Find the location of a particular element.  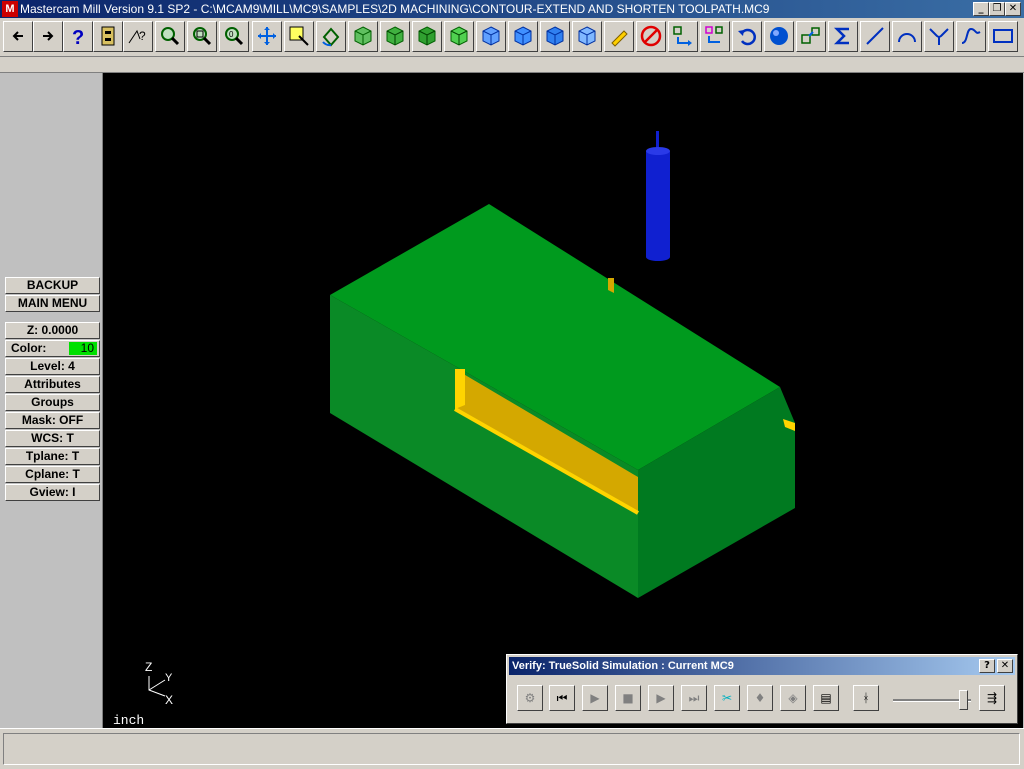

file-button is located at coordinates (108, 36).